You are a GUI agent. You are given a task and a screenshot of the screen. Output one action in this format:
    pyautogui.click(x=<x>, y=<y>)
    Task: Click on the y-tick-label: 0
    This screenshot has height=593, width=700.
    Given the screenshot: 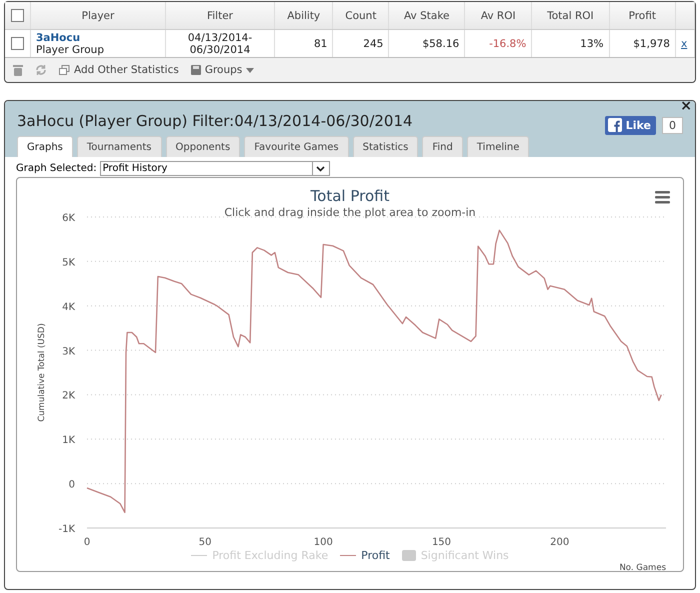 What is the action you would take?
    pyautogui.click(x=71, y=485)
    